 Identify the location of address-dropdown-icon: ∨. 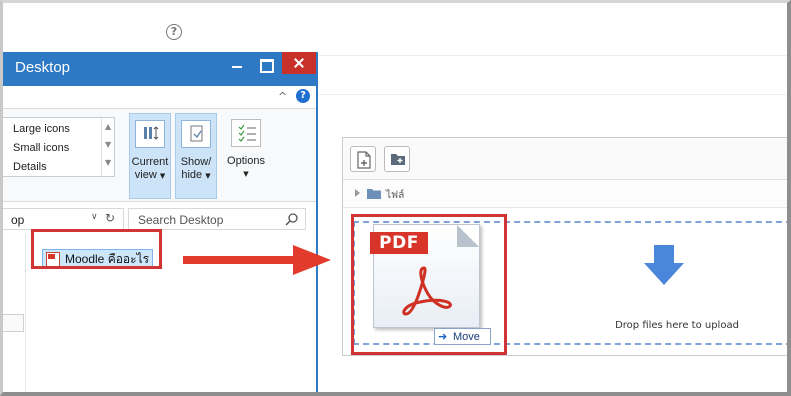
(94, 217).